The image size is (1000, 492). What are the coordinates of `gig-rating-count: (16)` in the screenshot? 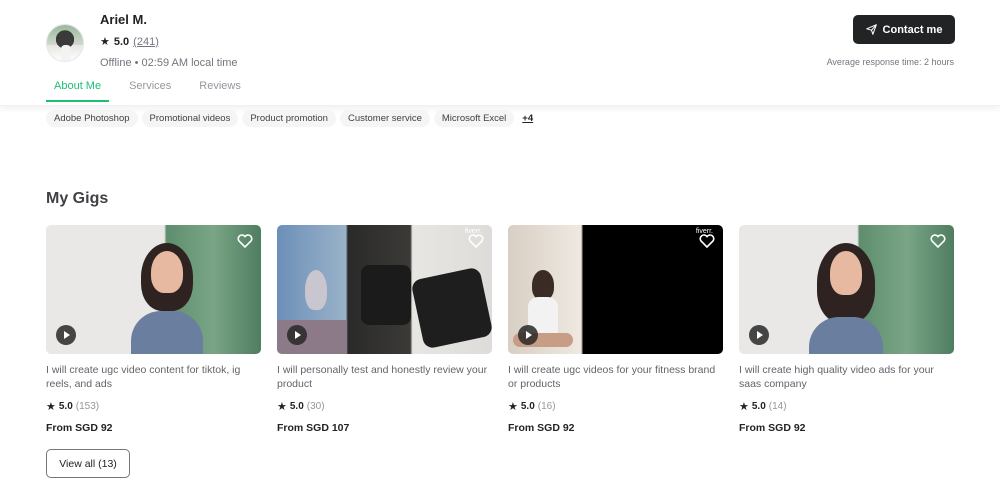 It's located at (546, 406).